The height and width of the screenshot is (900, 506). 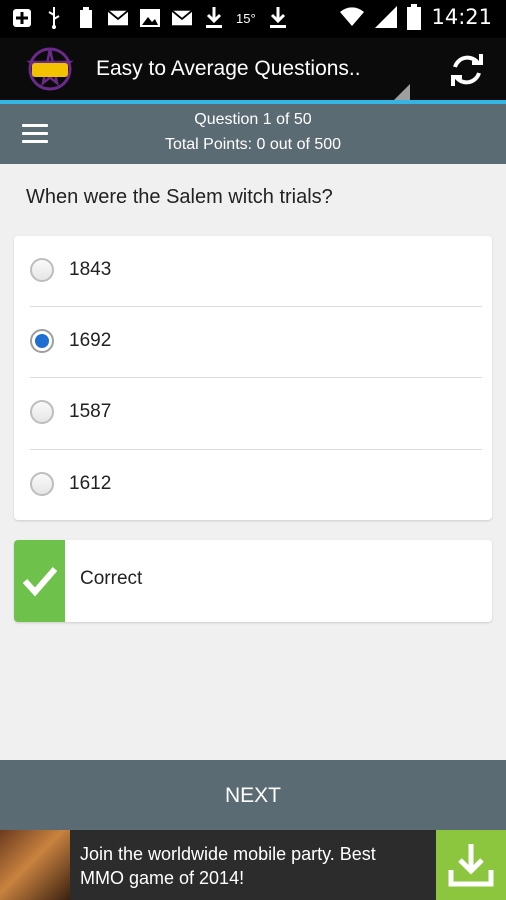 What do you see at coordinates (467, 70) in the screenshot?
I see `refresh-icon` at bounding box center [467, 70].